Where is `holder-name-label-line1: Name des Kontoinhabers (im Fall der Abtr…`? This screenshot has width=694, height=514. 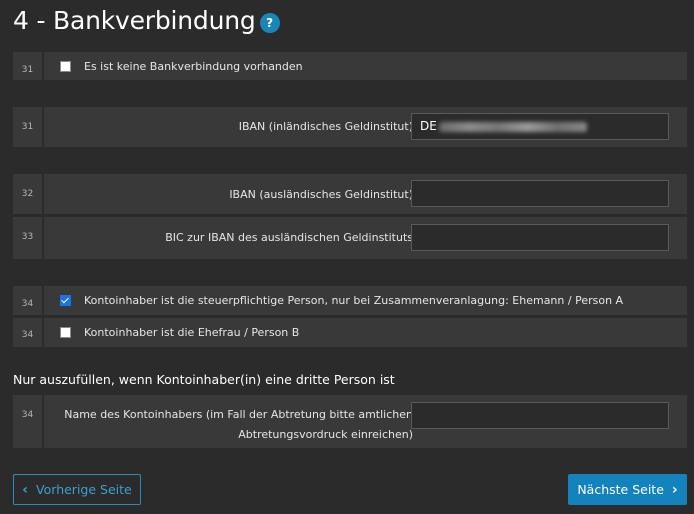 holder-name-label-line1: Name des Kontoinhabers (im Fall der Abtr… is located at coordinates (238, 414).